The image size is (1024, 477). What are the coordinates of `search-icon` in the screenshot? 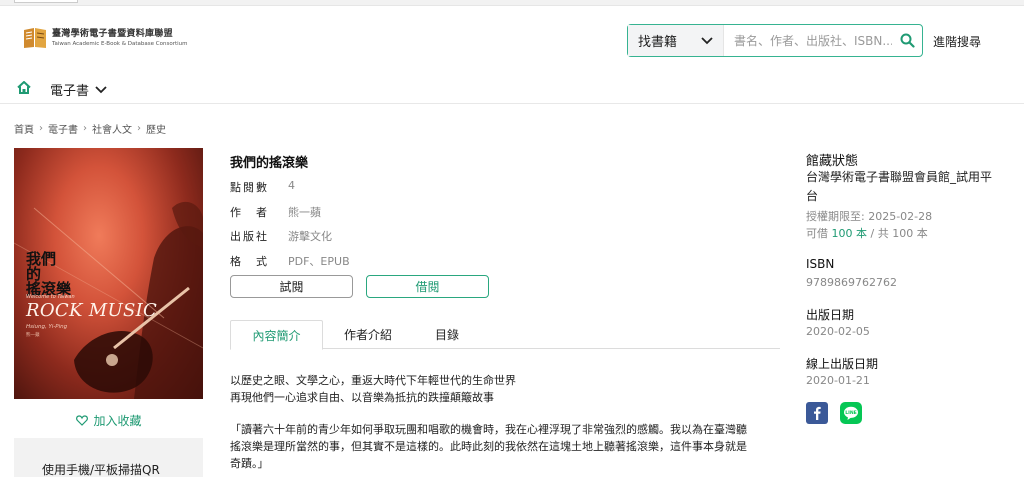 It's located at (907, 40).